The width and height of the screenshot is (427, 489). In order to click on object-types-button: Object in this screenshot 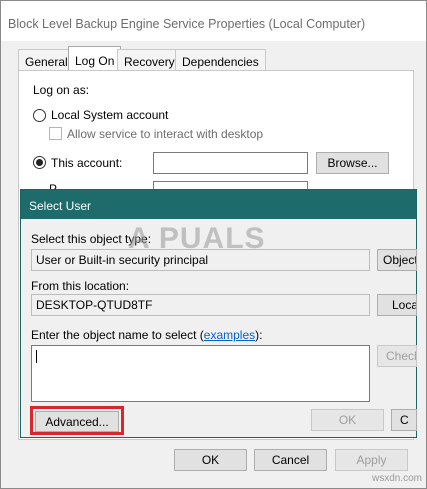, I will do `click(397, 260)`.